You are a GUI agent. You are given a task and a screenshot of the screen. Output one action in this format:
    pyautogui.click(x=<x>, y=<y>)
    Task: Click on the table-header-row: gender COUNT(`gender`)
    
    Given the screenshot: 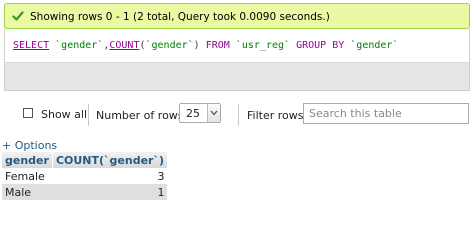 What is the action you would take?
    pyautogui.click(x=85, y=160)
    